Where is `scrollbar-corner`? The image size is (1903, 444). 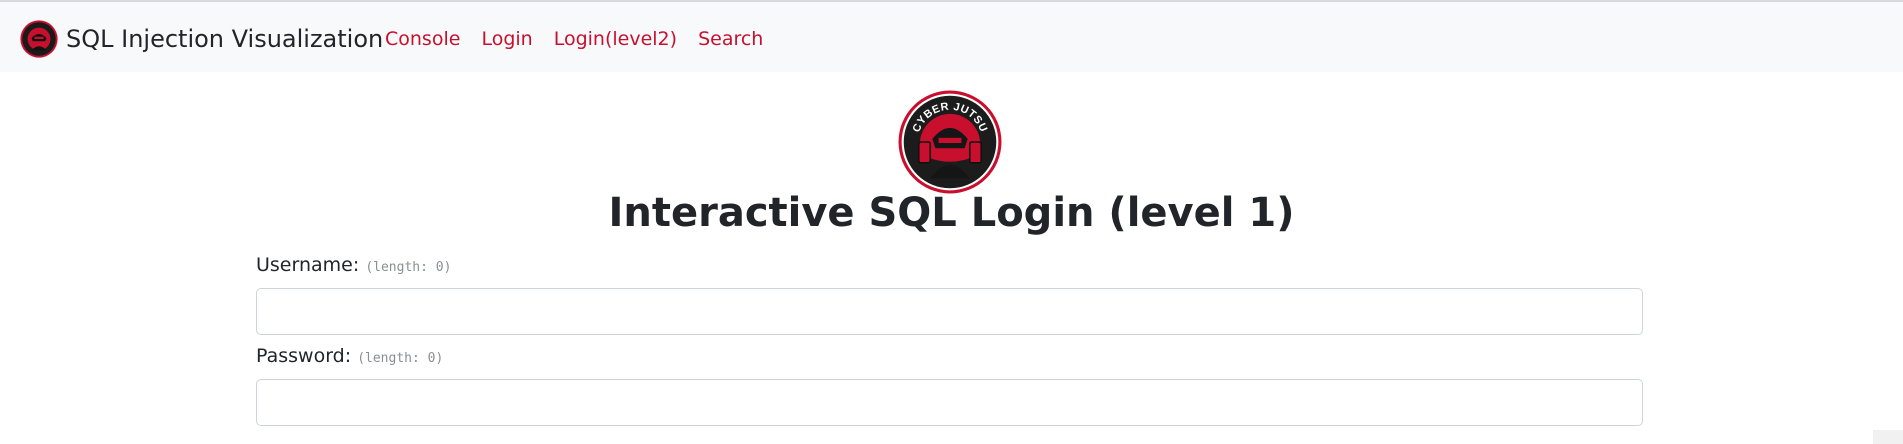
scrollbar-corner is located at coordinates (1888, 437).